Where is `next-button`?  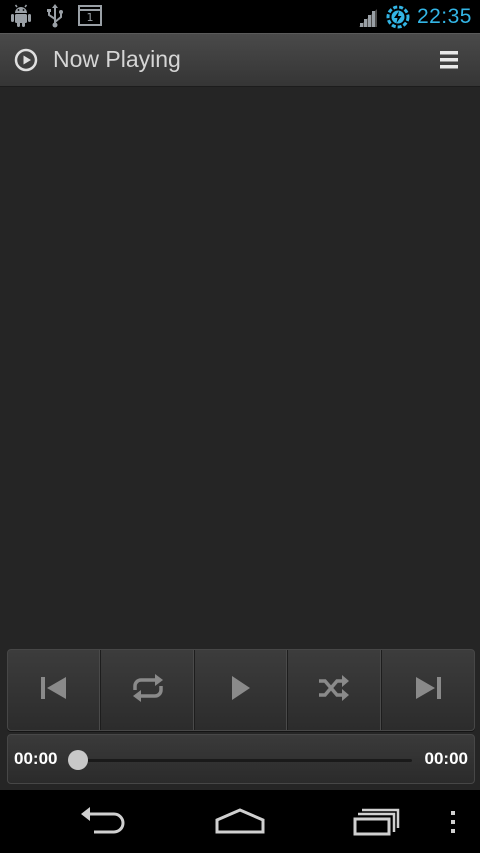
next-button is located at coordinates (428, 690).